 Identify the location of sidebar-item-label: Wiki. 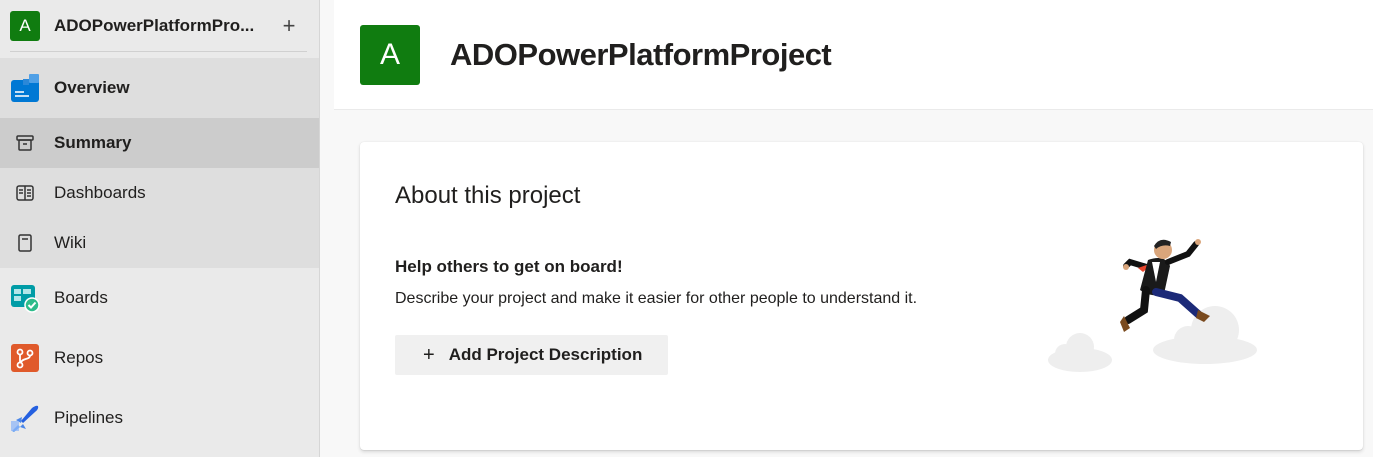
(70, 242).